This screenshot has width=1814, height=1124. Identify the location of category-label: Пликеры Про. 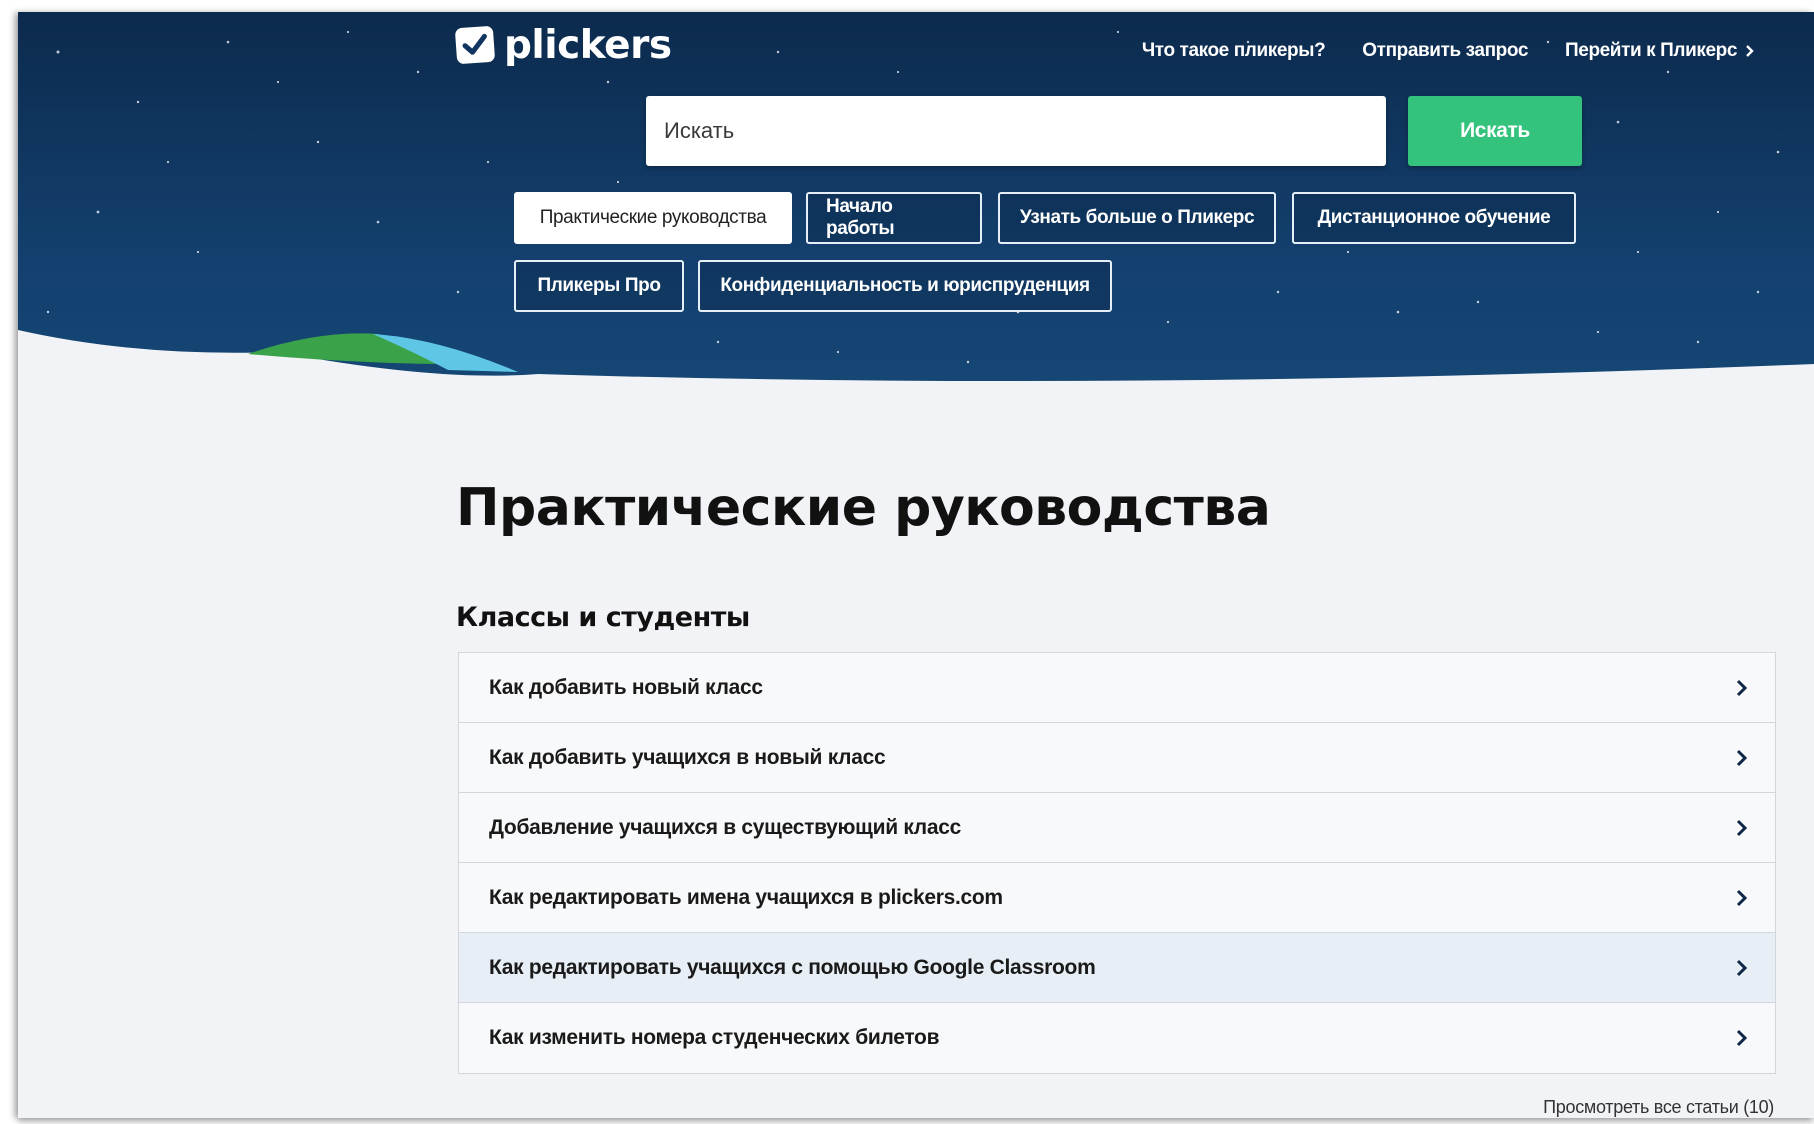
(599, 285).